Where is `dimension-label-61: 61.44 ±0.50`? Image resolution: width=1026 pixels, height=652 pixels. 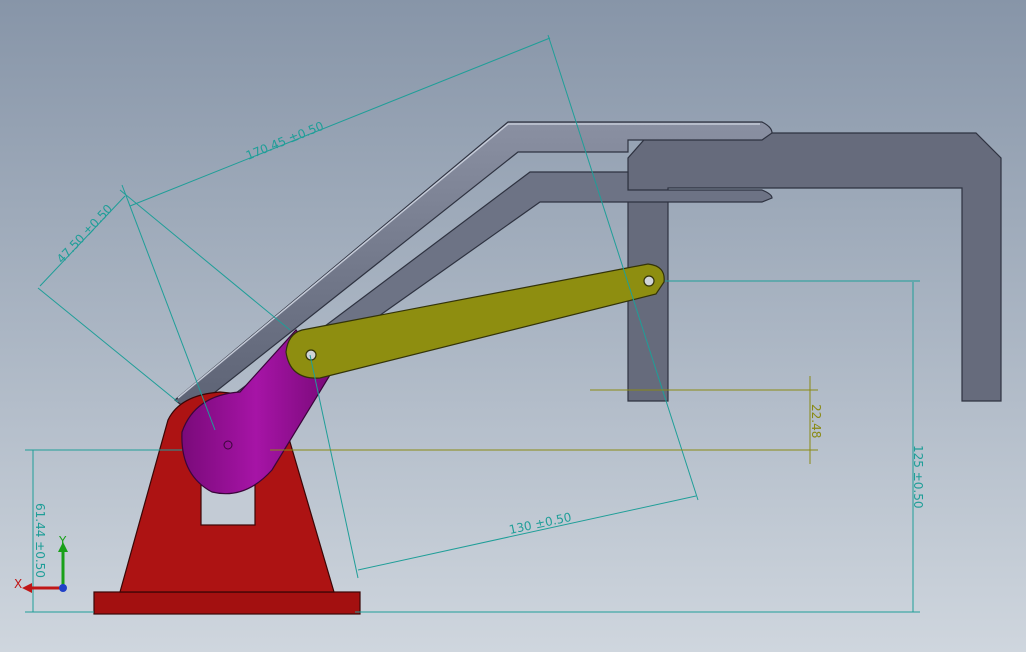
dimension-label-61: 61.44 ±0.50 is located at coordinates (40, 540).